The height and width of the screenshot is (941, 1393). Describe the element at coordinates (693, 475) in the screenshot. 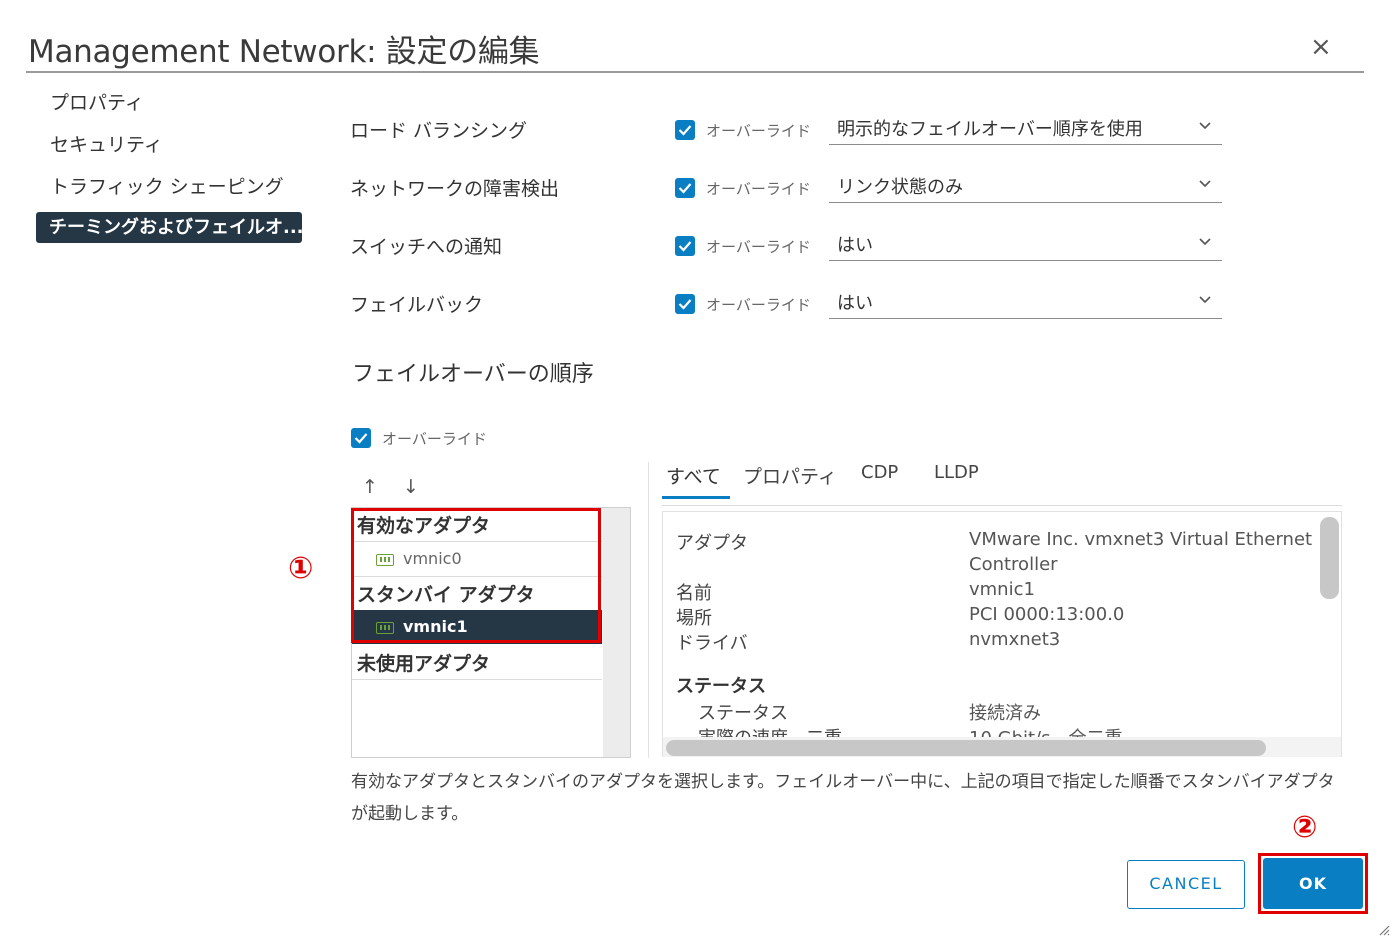

I see `tab-all: すべて` at that location.